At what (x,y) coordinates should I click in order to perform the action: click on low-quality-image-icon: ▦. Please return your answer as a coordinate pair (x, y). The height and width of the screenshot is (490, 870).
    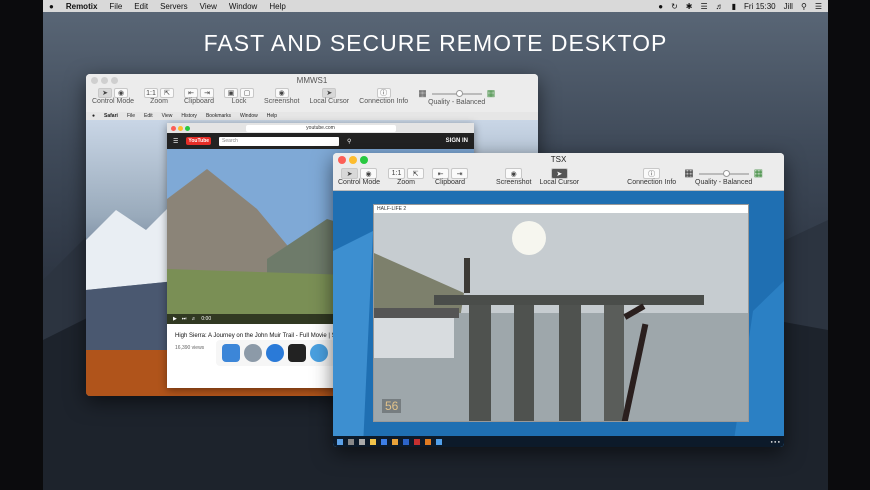
    Looking at the image, I should click on (422, 93).